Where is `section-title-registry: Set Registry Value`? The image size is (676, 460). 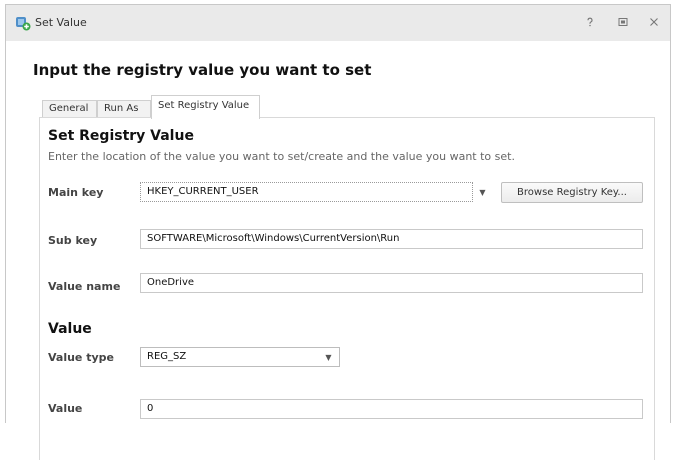
section-title-registry: Set Registry Value is located at coordinates (121, 136).